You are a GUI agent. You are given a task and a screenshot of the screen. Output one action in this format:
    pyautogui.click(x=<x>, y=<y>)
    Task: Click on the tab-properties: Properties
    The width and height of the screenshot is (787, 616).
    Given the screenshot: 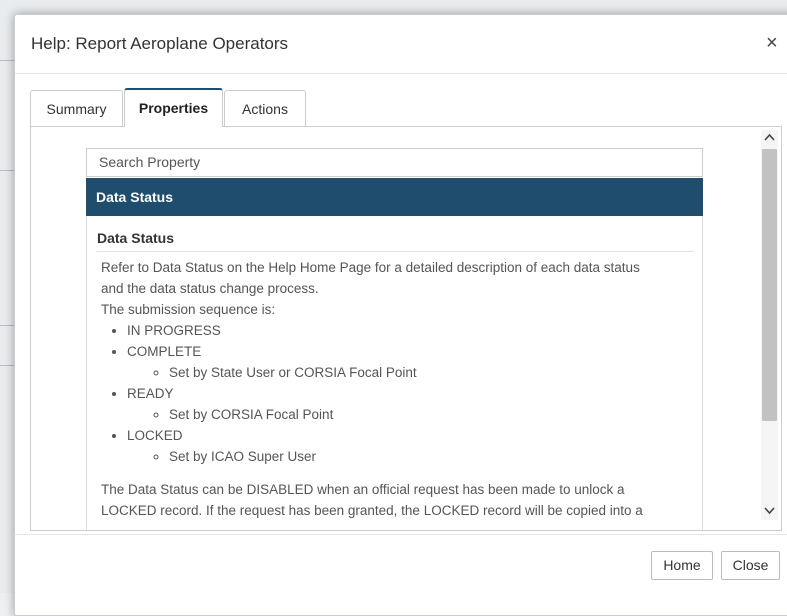 What is the action you would take?
    pyautogui.click(x=173, y=107)
    